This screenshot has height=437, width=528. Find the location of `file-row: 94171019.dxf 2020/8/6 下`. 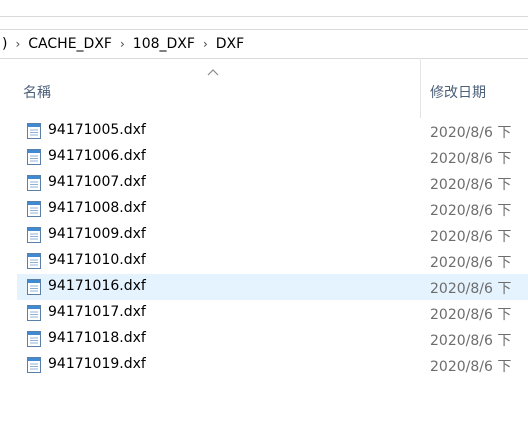

file-row: 94171019.dxf 2020/8/6 下 is located at coordinates (272, 365).